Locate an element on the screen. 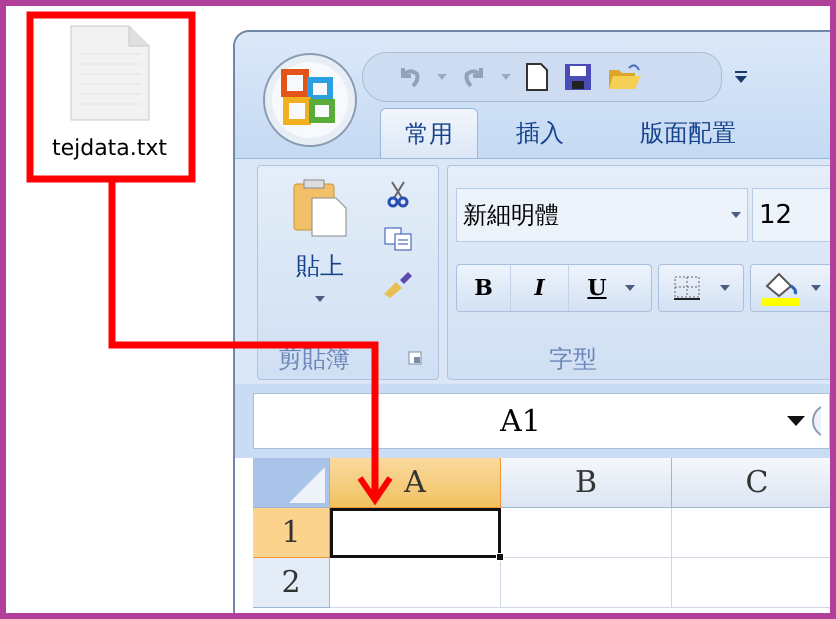  borders-icon is located at coordinates (686, 288).